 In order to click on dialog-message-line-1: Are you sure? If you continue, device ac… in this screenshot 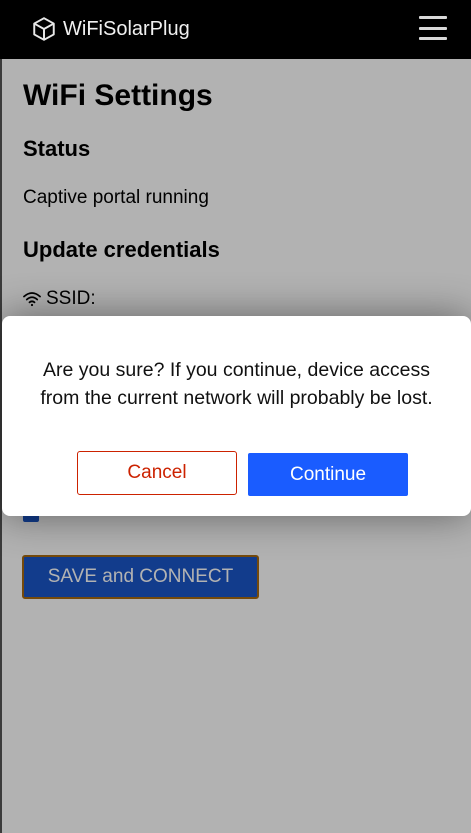, I will do `click(236, 370)`.